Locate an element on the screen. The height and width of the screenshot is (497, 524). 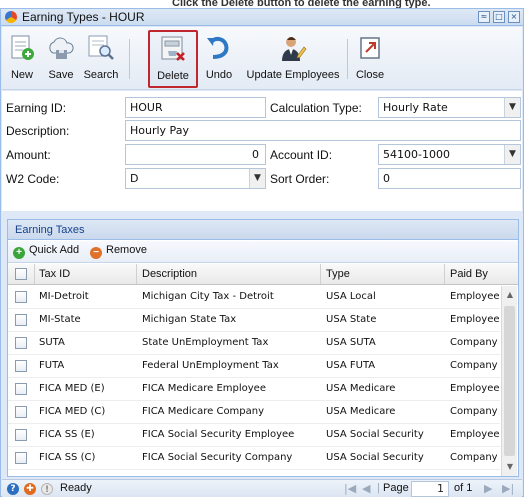
search-button: Search is located at coordinates (101, 58).